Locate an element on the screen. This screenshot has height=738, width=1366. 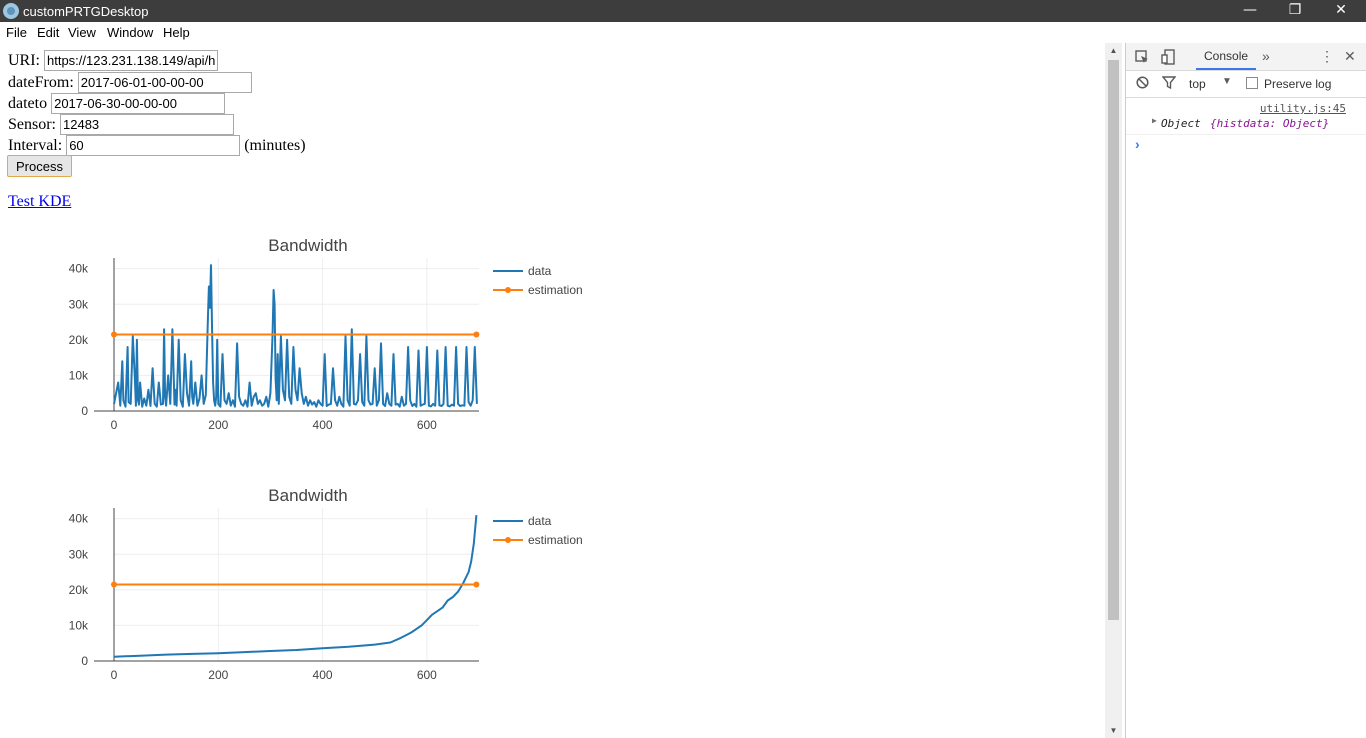
menu-bar: File Edit View Window Help is located at coordinates (683, 32).